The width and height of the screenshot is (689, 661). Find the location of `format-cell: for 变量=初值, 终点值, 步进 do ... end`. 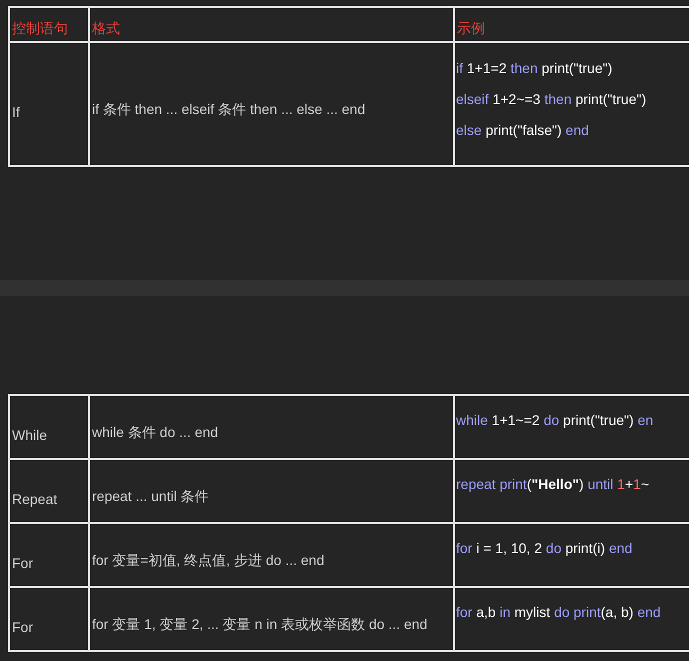

format-cell: for 变量=初值, 终点值, 步进 do ... end is located at coordinates (208, 560).